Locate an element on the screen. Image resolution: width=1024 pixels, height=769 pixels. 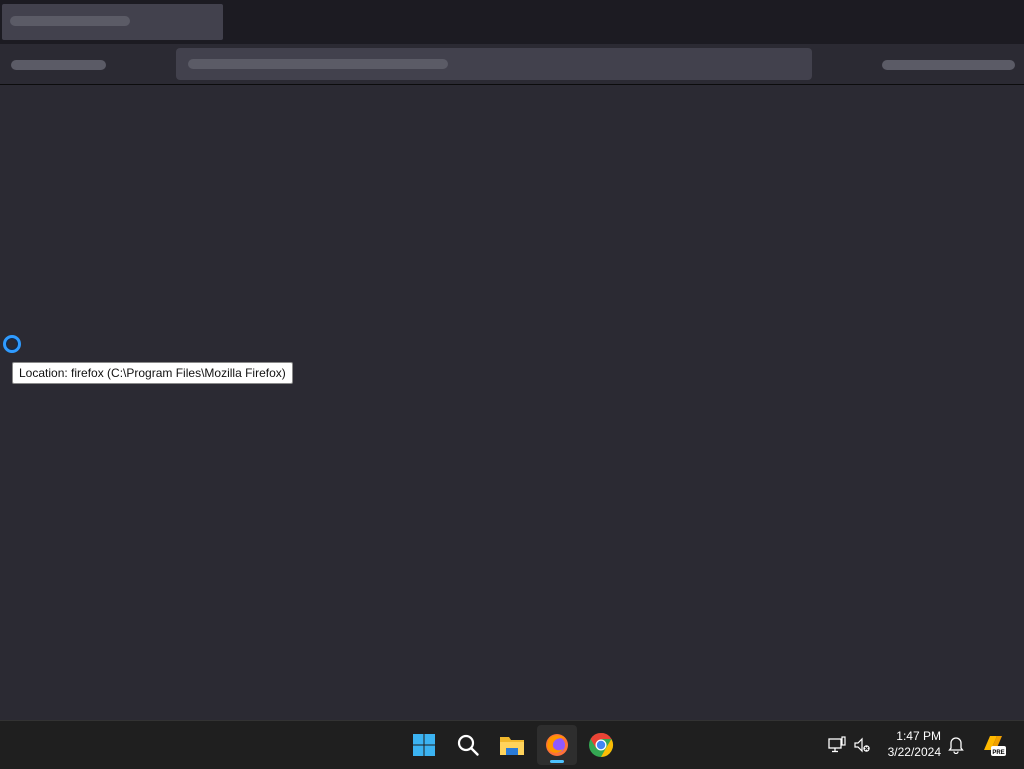
network-icon is located at coordinates (837, 745).